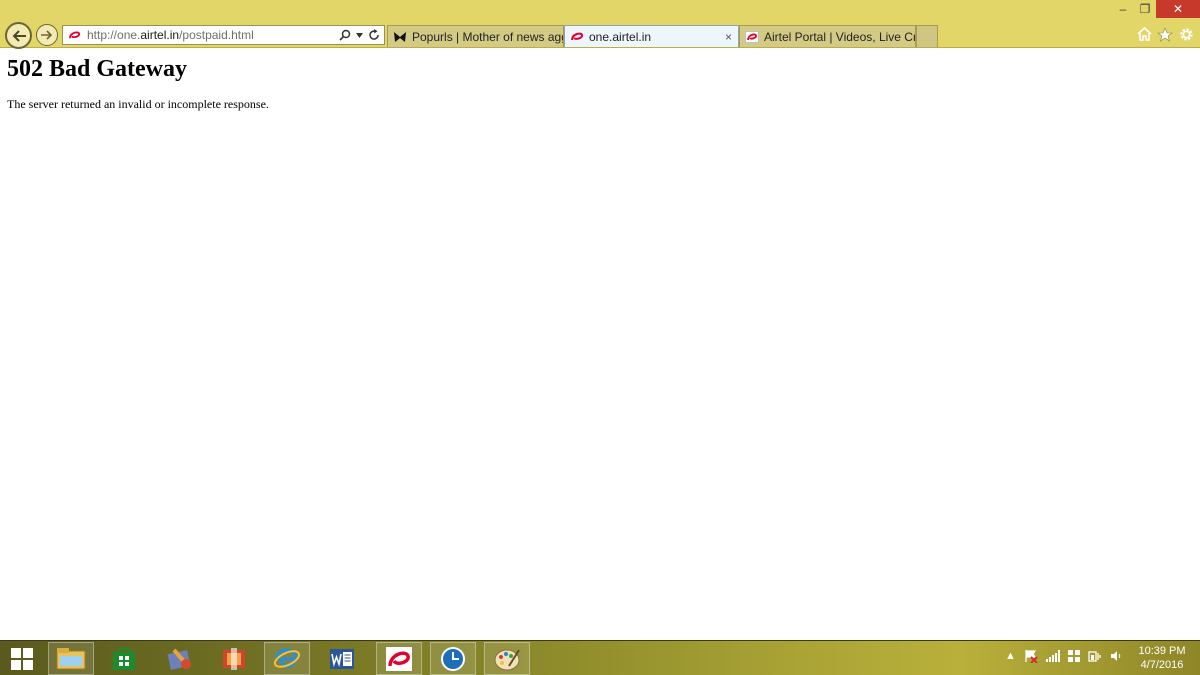 Image resolution: width=1200 pixels, height=675 pixels. I want to click on restore-button: ❐, so click(1145, 9).